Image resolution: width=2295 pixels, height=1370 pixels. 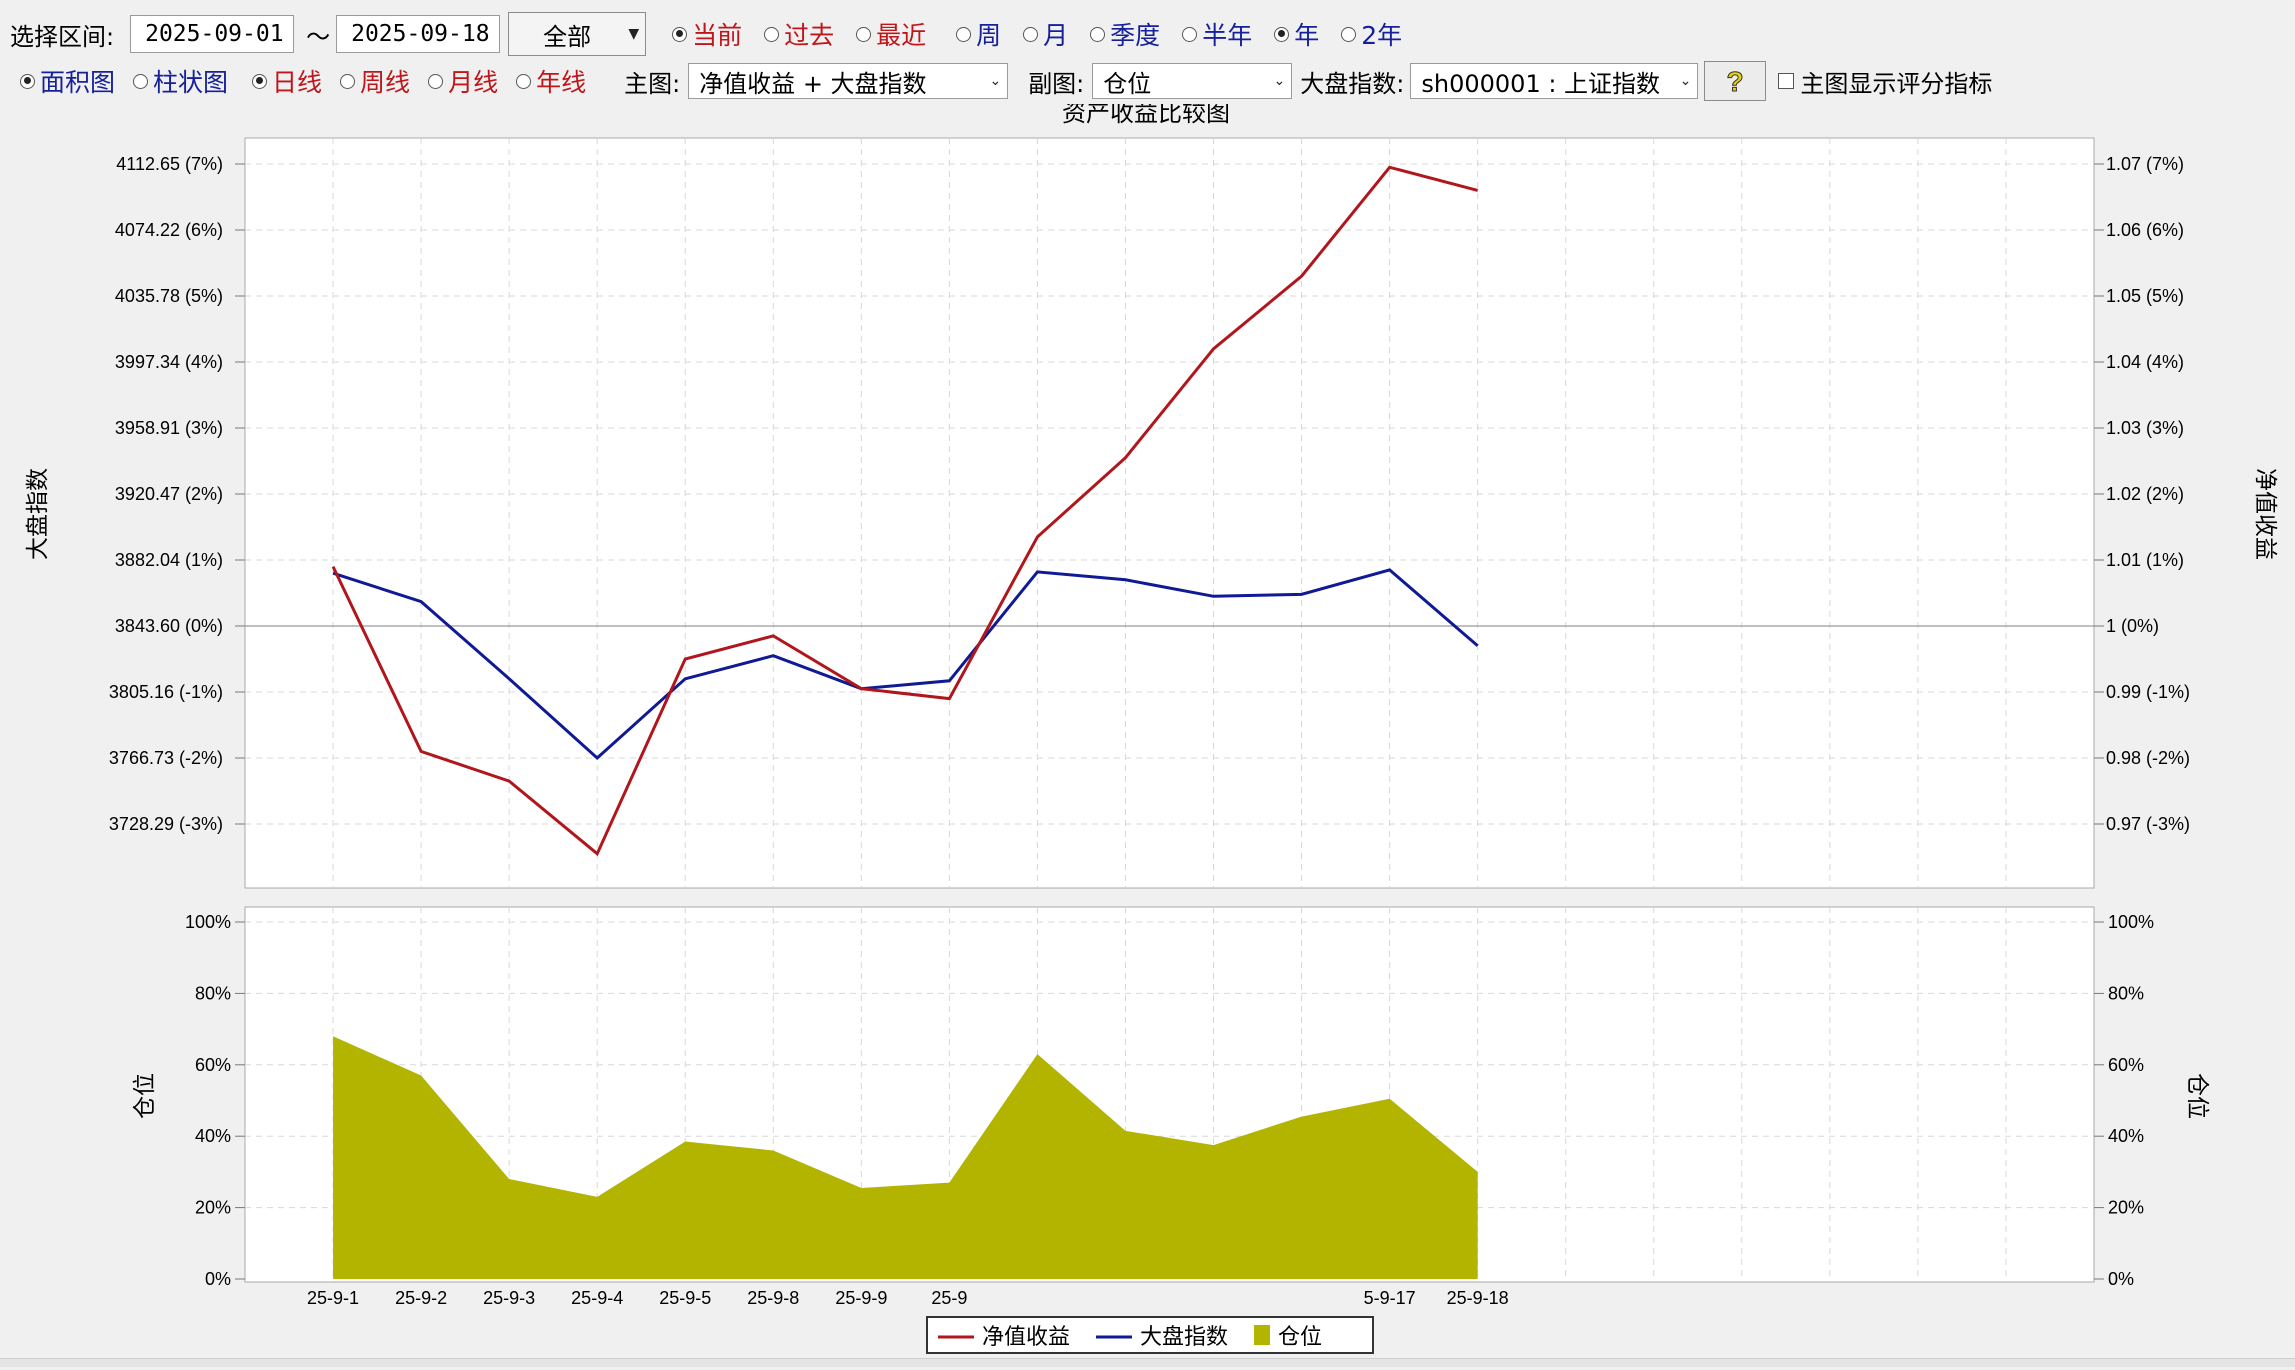 What do you see at coordinates (213, 1065) in the screenshot?
I see `sub-left-tick-label: 60%` at bounding box center [213, 1065].